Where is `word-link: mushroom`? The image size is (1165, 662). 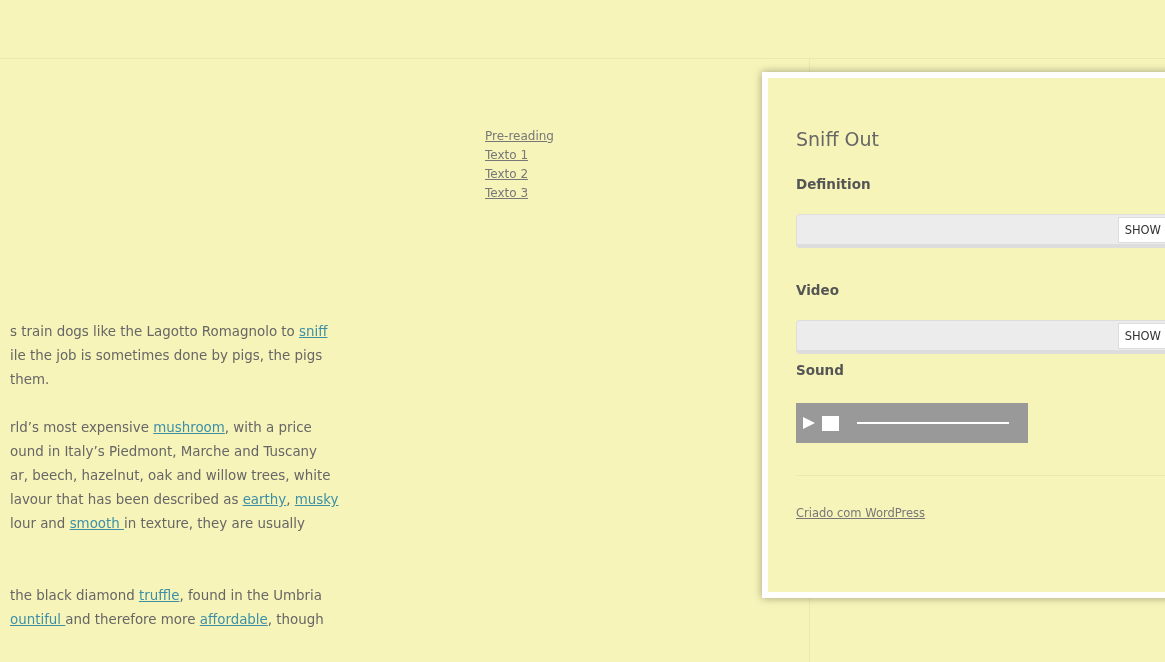
word-link: mushroom is located at coordinates (189, 427).